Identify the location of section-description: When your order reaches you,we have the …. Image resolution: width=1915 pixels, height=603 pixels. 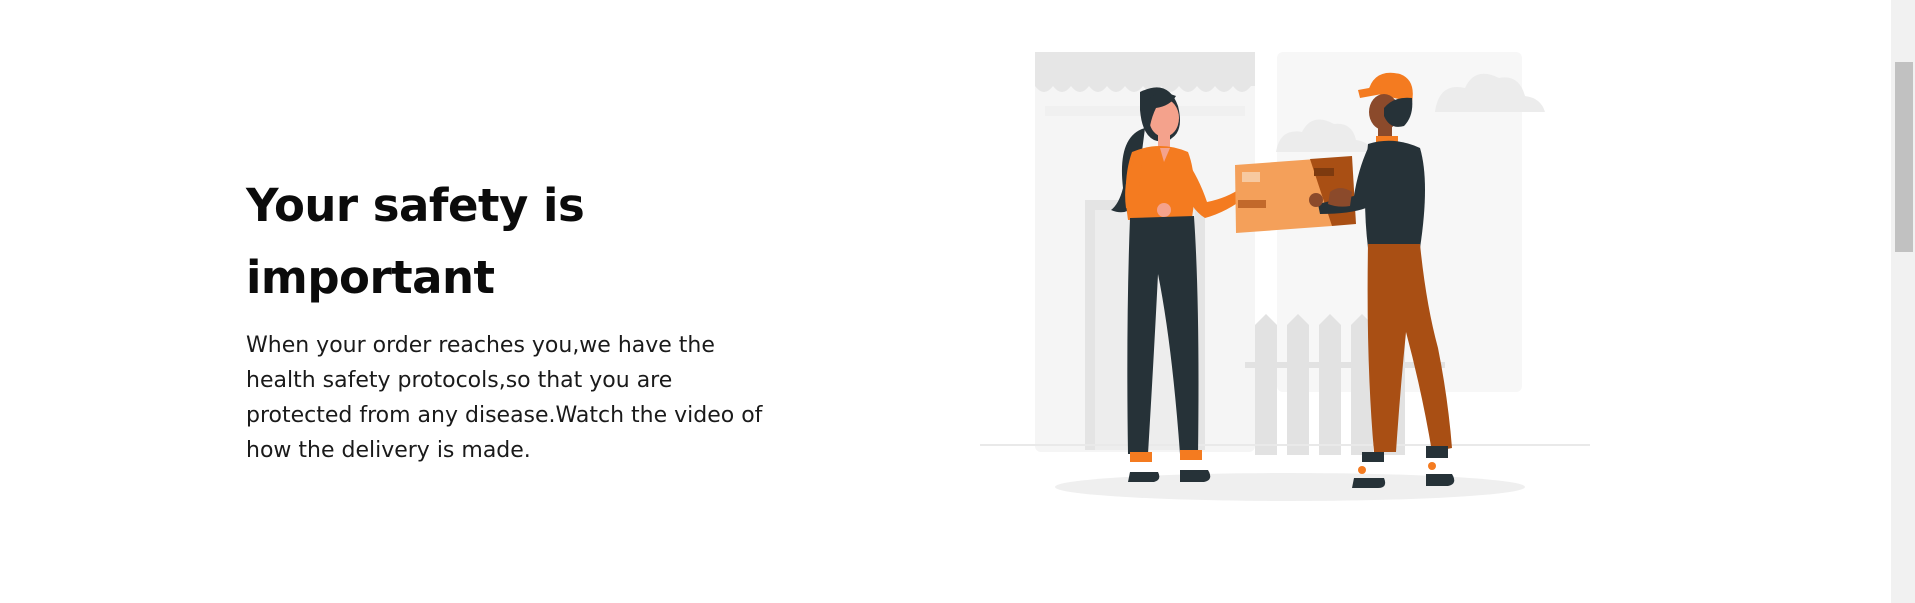
(504, 398).